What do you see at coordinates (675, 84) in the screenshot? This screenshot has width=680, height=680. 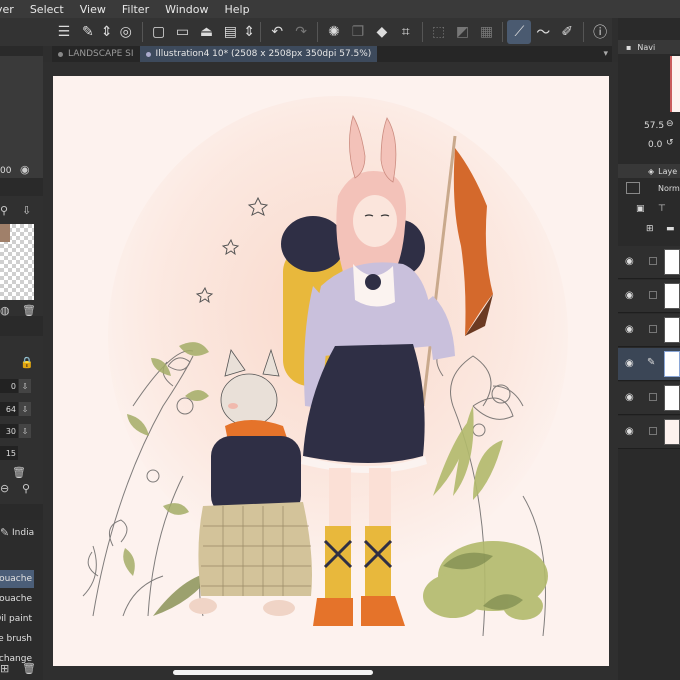 I see `navigator-thumbnail` at bounding box center [675, 84].